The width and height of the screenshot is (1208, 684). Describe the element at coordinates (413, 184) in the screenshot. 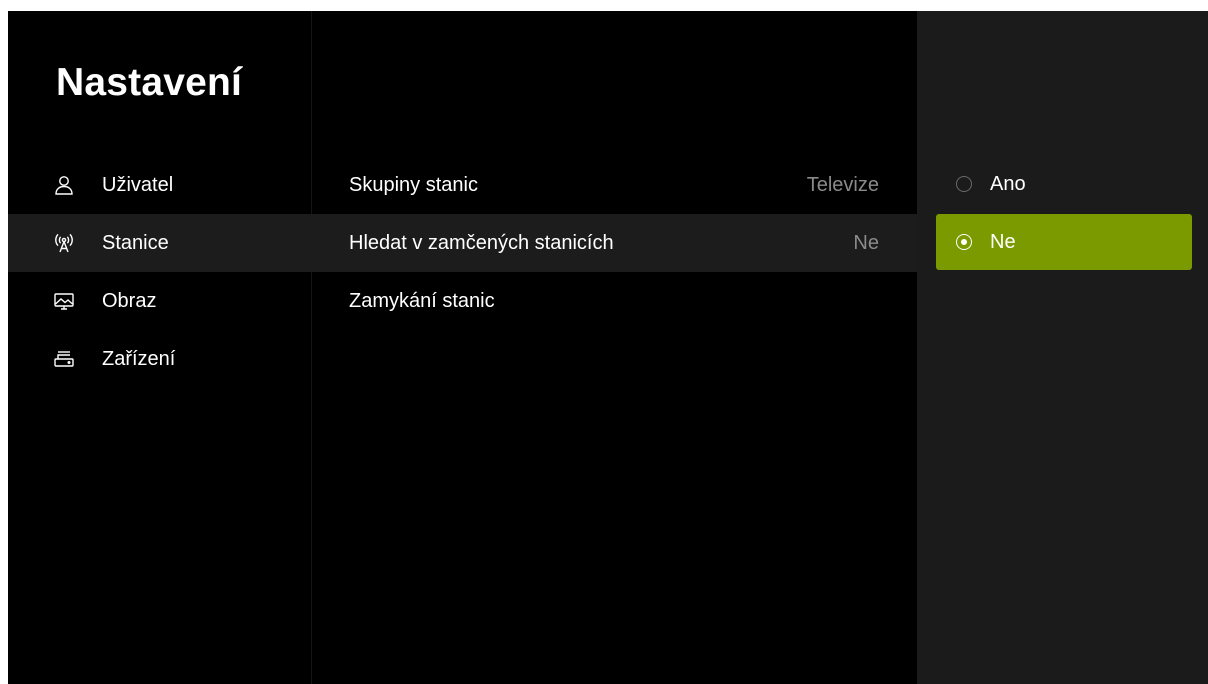

I see `setting-label: Skupiny stanic` at that location.